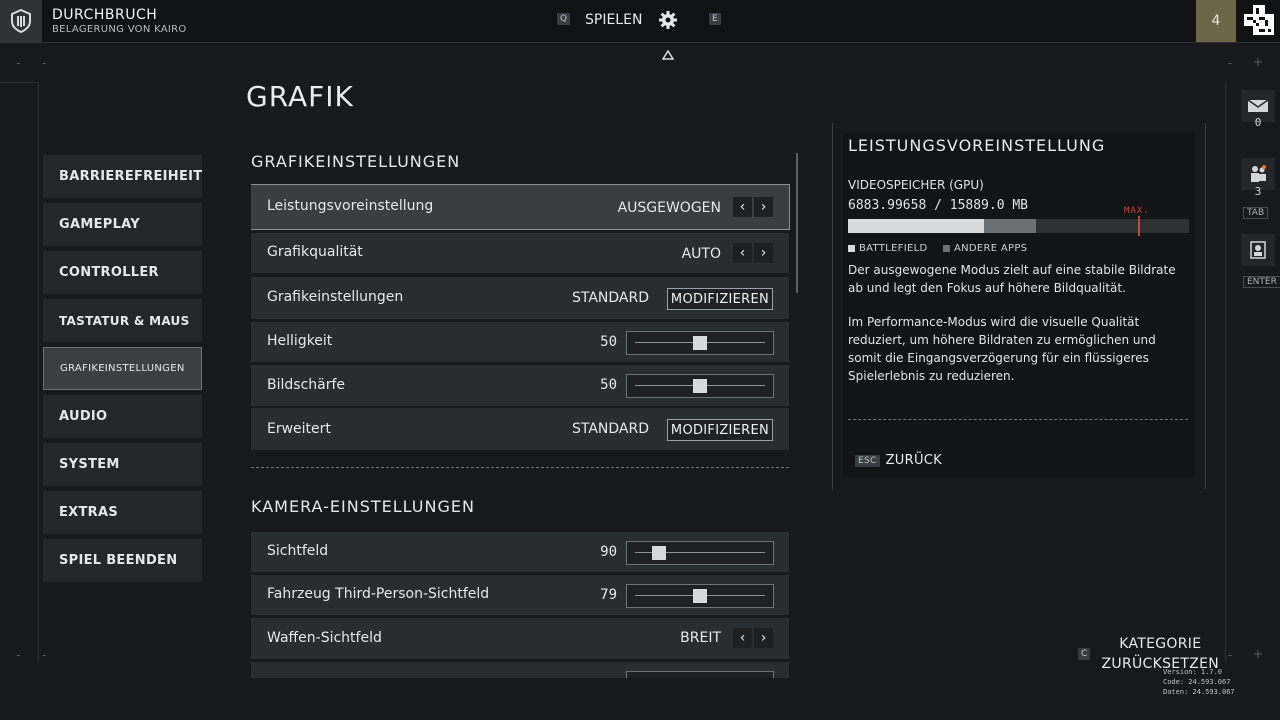 The height and width of the screenshot is (720, 1280). Describe the element at coordinates (700, 553) in the screenshot. I see `field-of-view-slider` at that location.